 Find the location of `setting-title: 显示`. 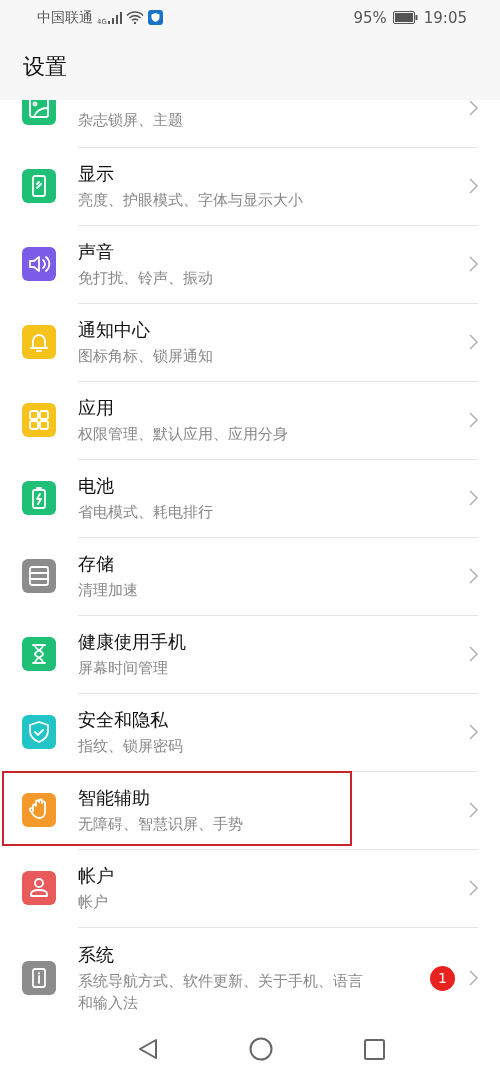

setting-title: 显示 is located at coordinates (96, 173).